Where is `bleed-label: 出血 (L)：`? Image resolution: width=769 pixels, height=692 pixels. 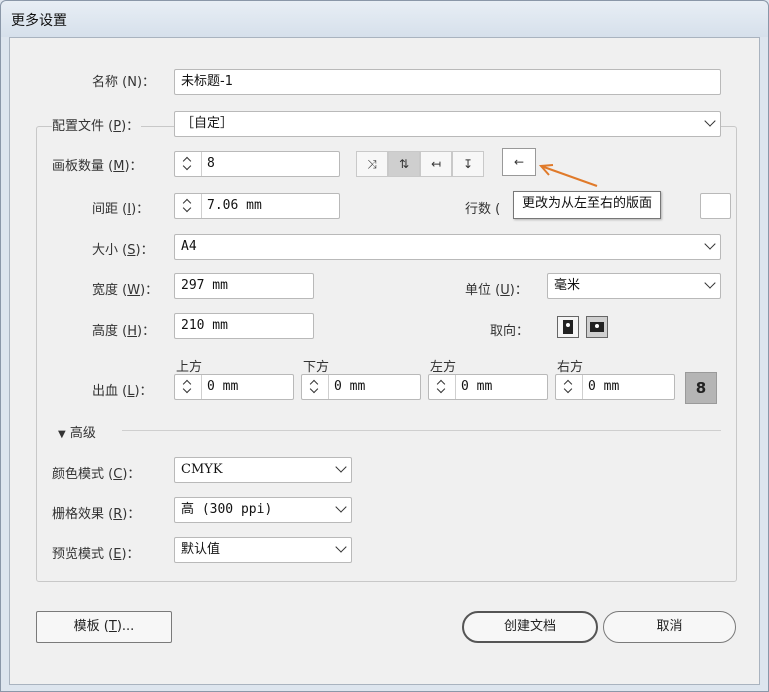 bleed-label: 出血 (L)： is located at coordinates (122, 391).